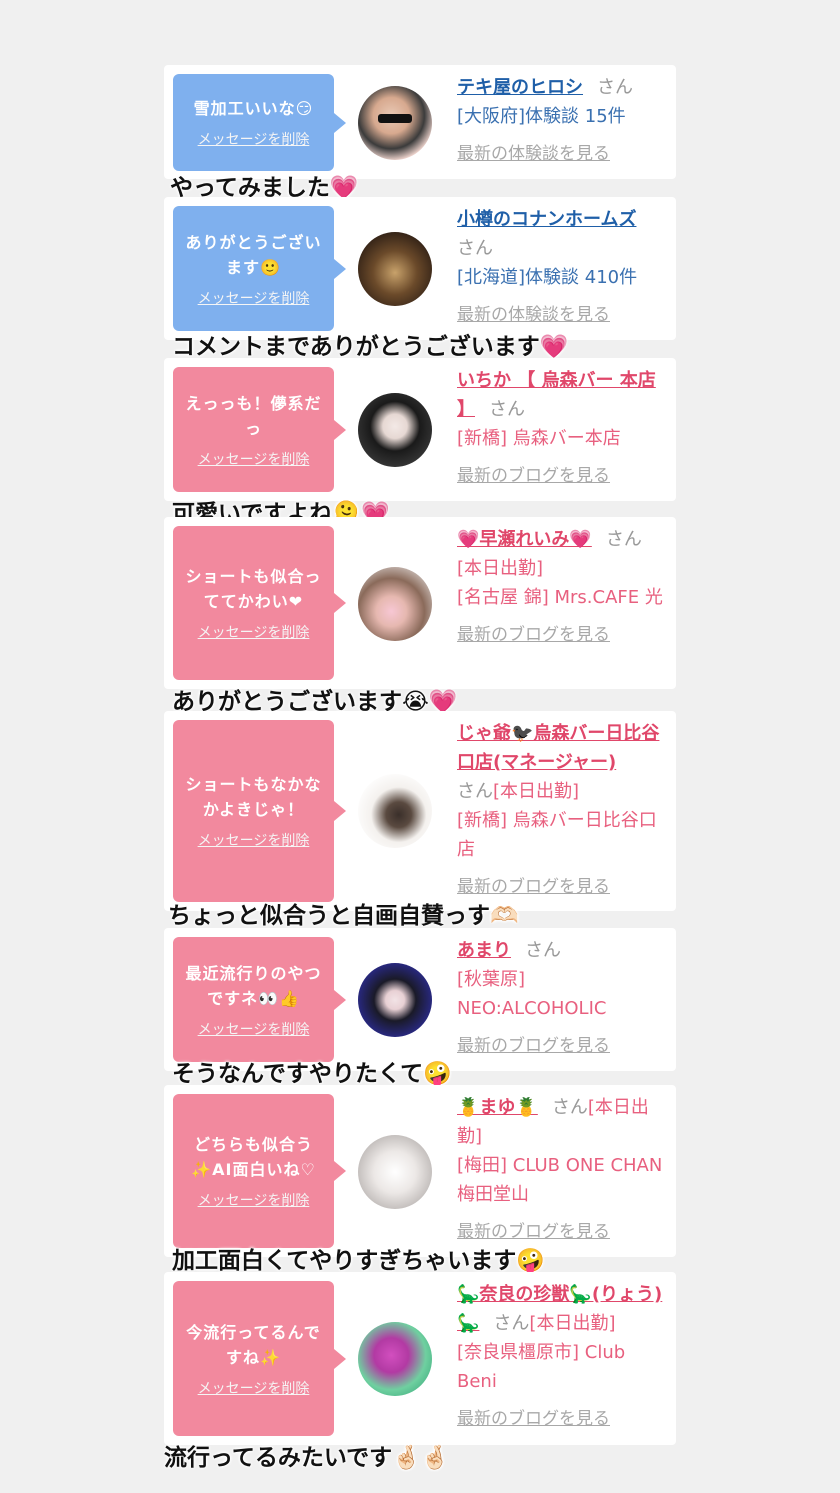  What do you see at coordinates (539, 438) in the screenshot?
I see `user-detail: [新橋] 烏森バー本店` at bounding box center [539, 438].